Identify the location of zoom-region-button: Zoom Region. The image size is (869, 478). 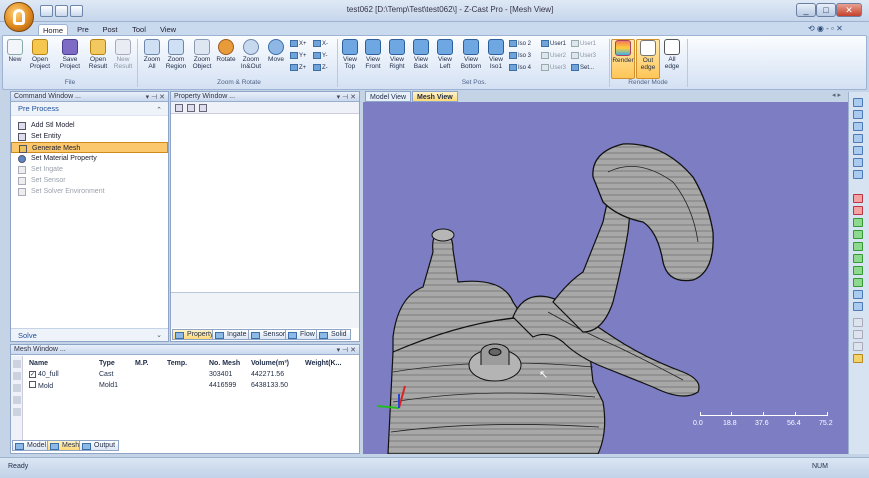
(176, 59).